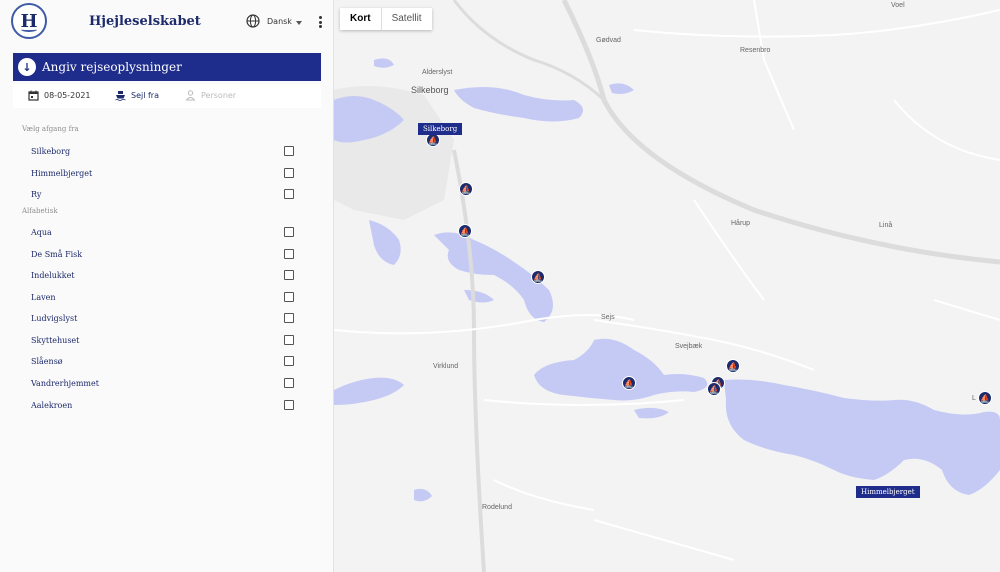 This screenshot has height=572, width=1000. Describe the element at coordinates (160, 234) in the screenshot. I see `list-item: Aqua` at that location.